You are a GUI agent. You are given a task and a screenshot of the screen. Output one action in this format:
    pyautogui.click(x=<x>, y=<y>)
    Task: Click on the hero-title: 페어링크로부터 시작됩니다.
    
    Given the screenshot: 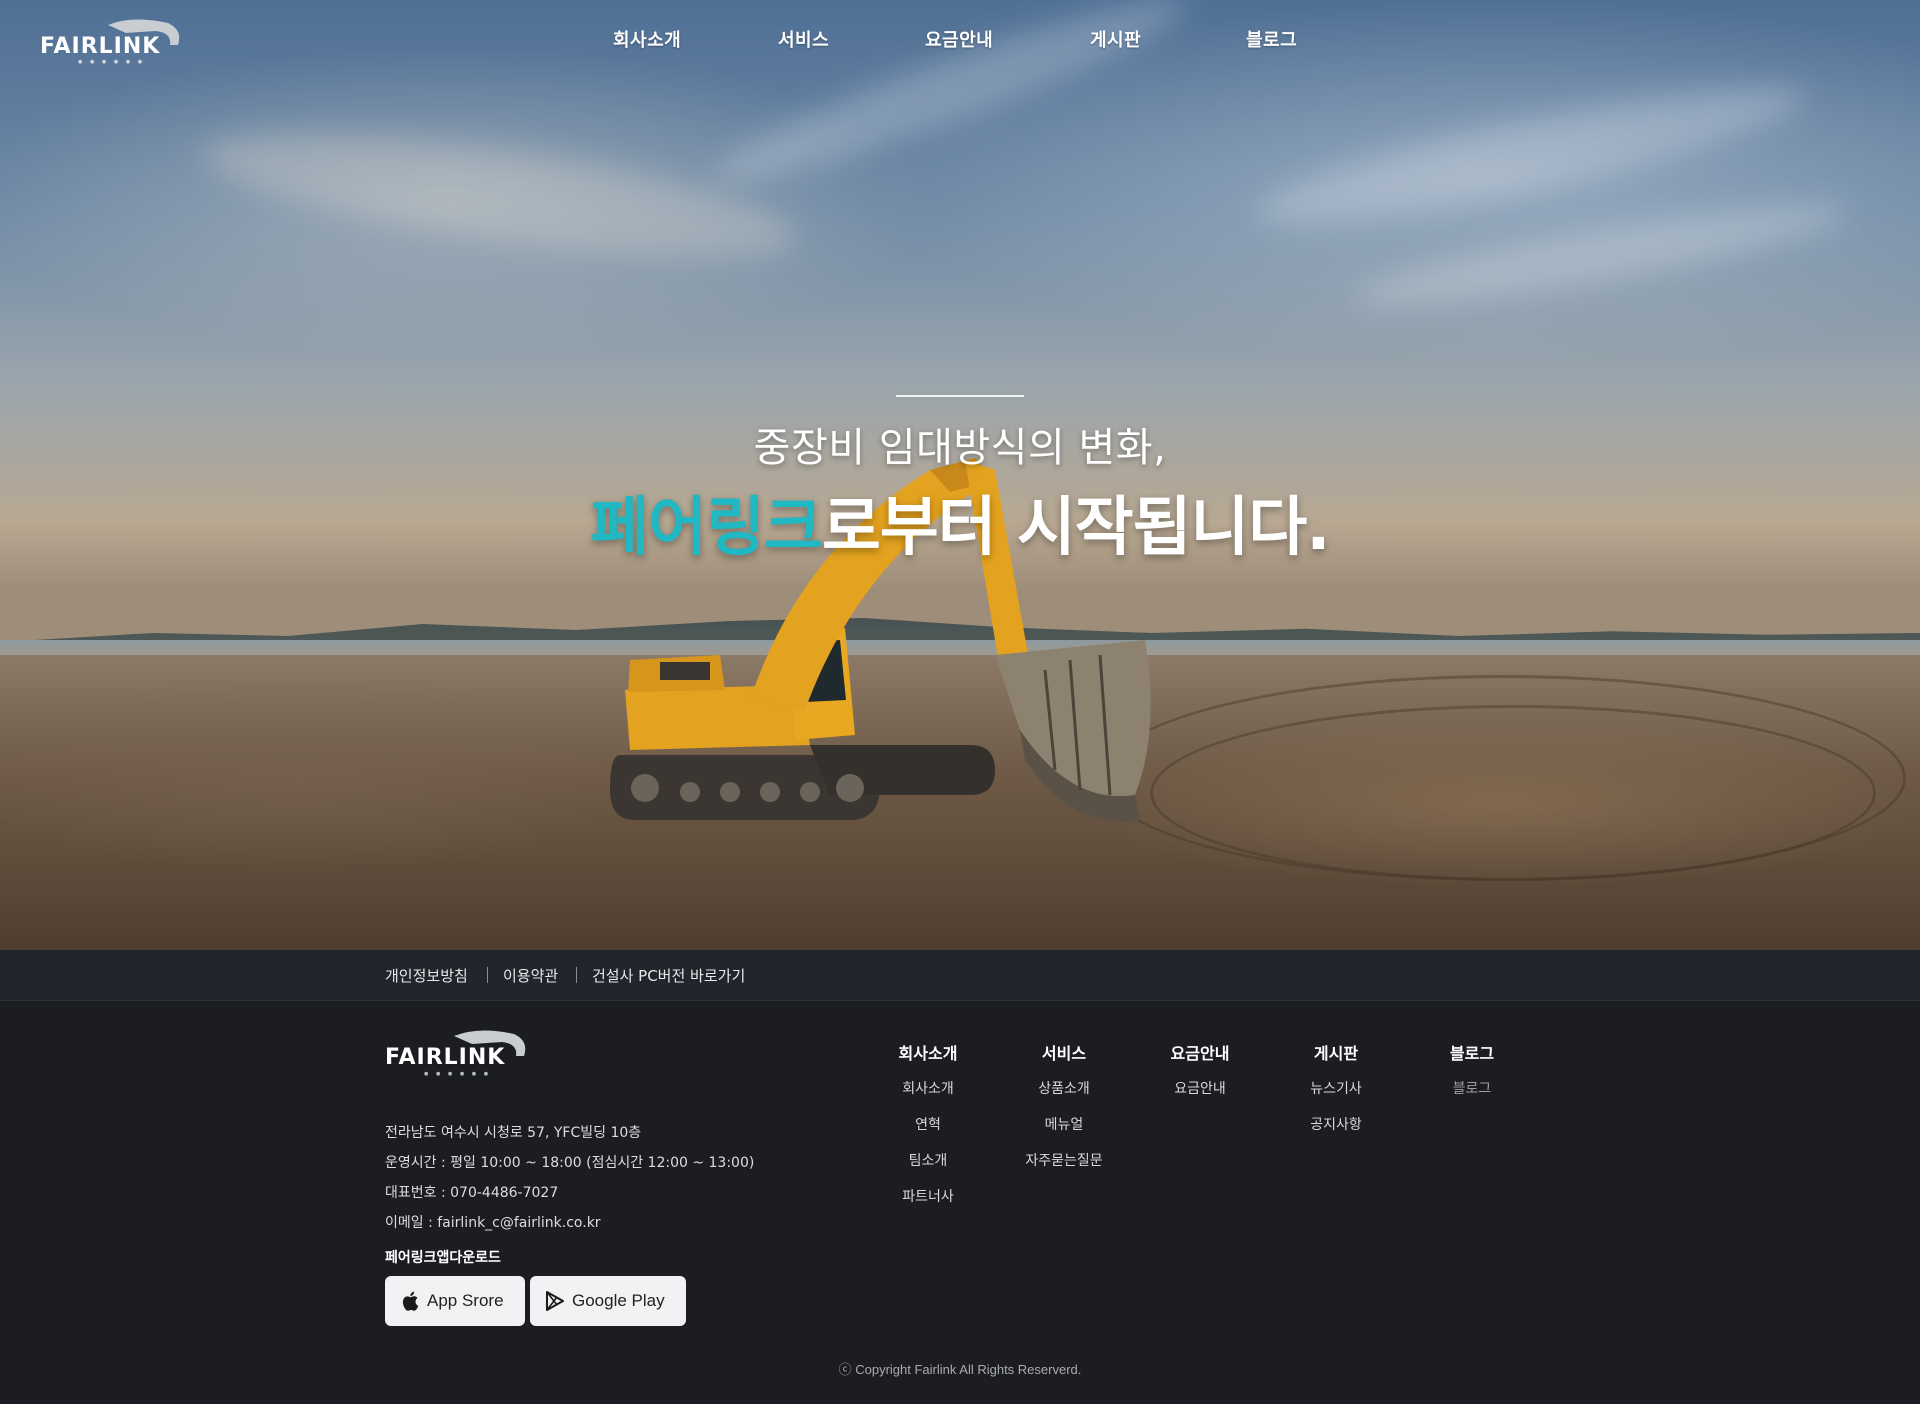 What is the action you would take?
    pyautogui.click(x=960, y=522)
    